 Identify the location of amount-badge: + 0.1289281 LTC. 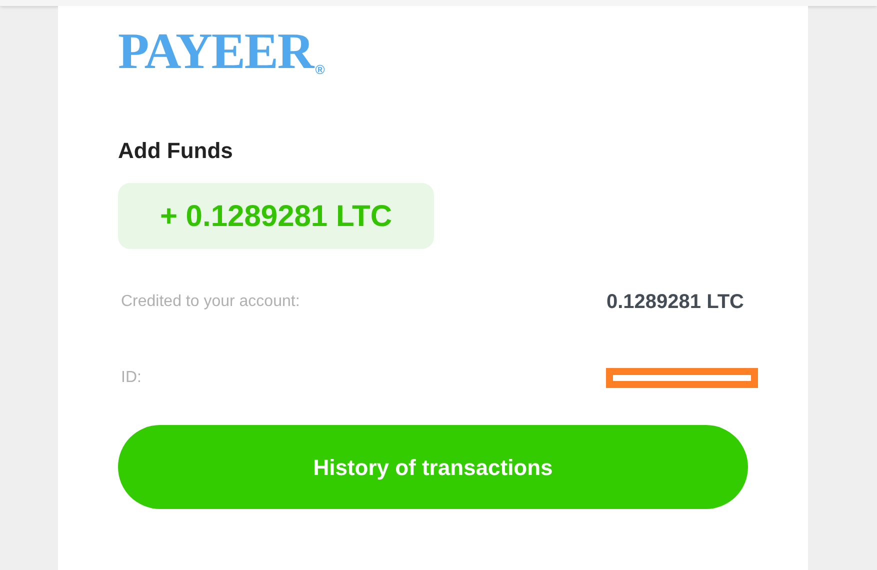
(276, 216).